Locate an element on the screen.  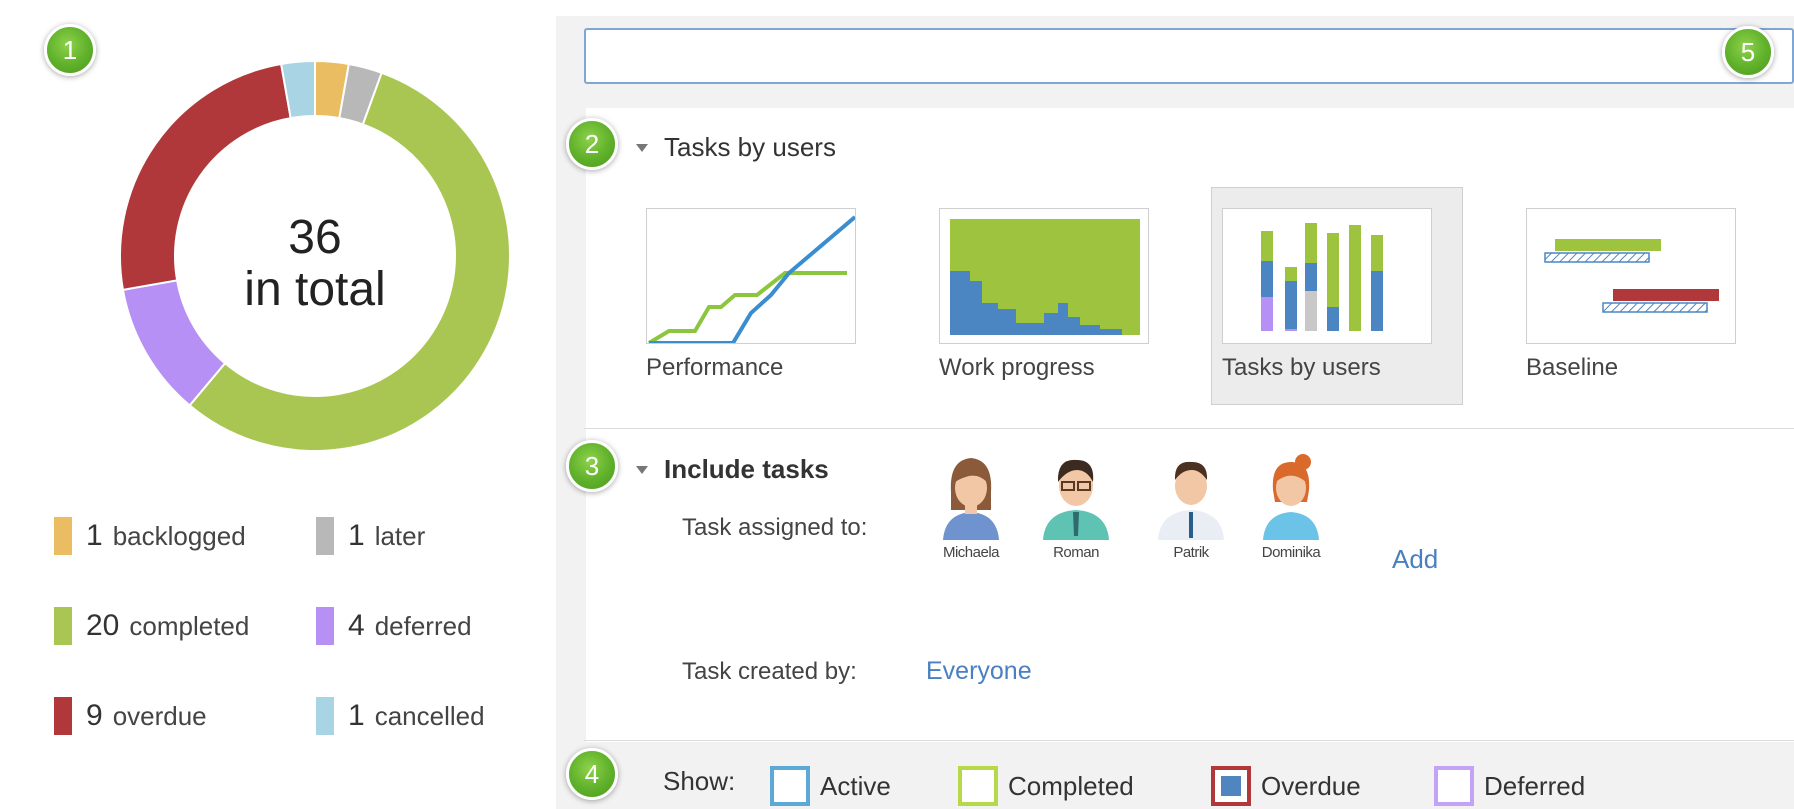
section-title: Tasks by users is located at coordinates (750, 147).